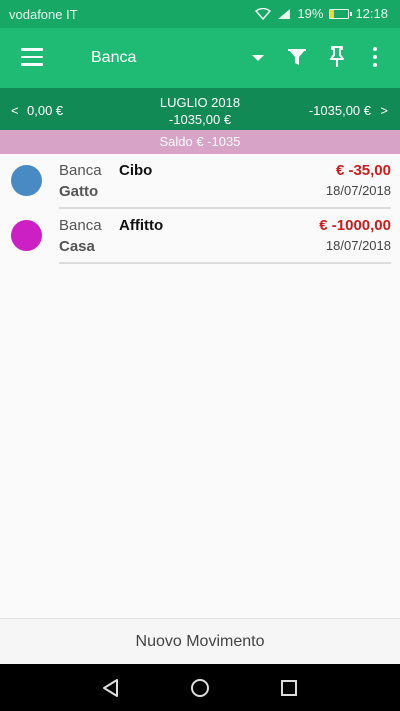 This screenshot has width=400, height=711. Describe the element at coordinates (200, 236) in the screenshot. I see `transaction-row: Banca Affitto Casa € -1000,00 18/07/2018` at that location.